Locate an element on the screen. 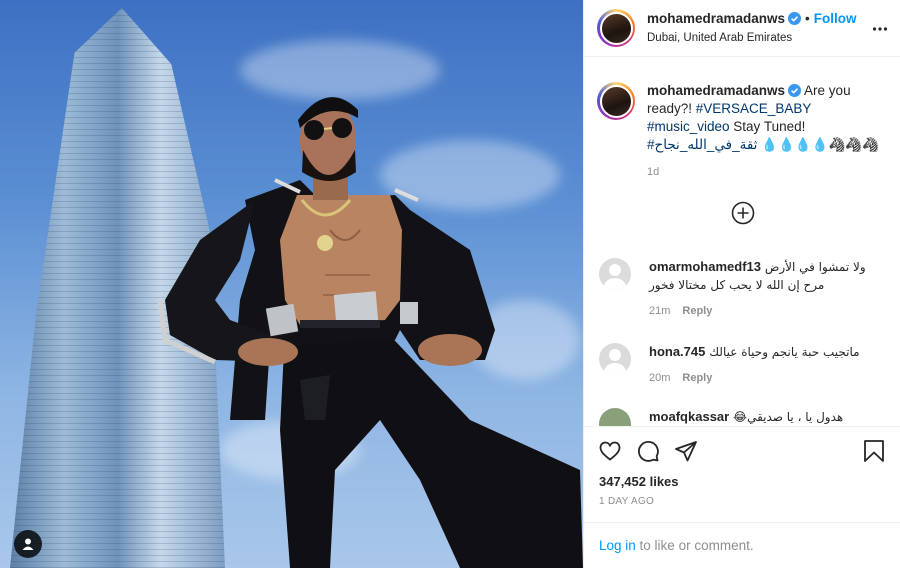 The image size is (900, 568). like-count: 347,452 likes is located at coordinates (742, 476).